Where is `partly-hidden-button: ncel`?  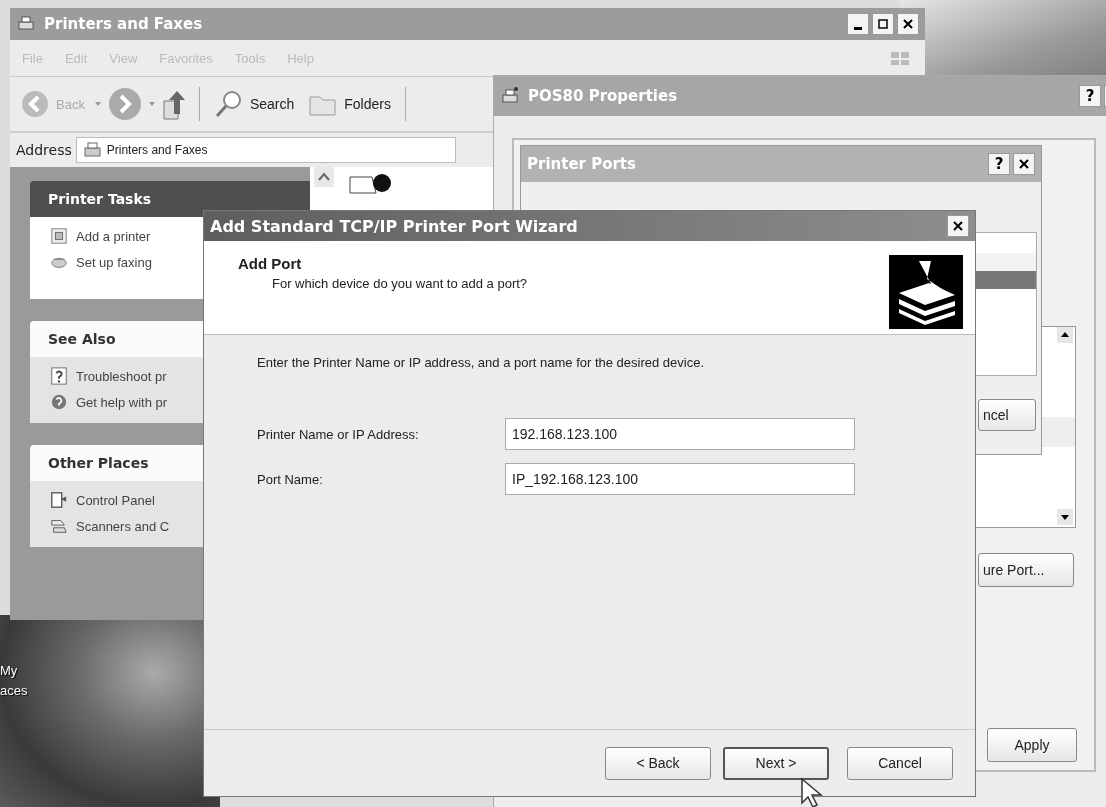
partly-hidden-button: ncel is located at coordinates (1007, 415).